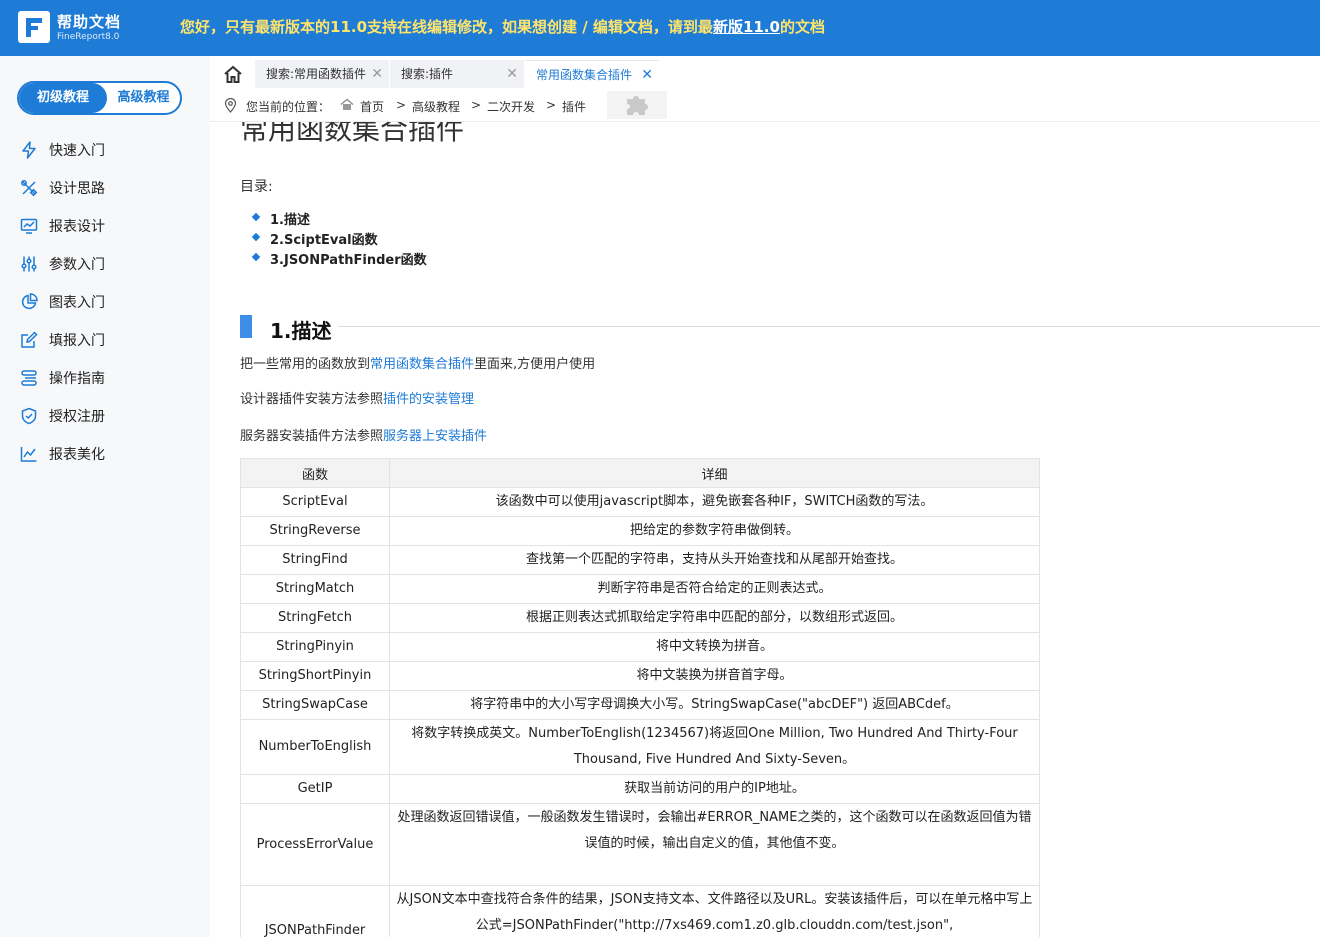  What do you see at coordinates (316, 74) in the screenshot?
I see `tab-label: 搜索:常用函数插件` at bounding box center [316, 74].